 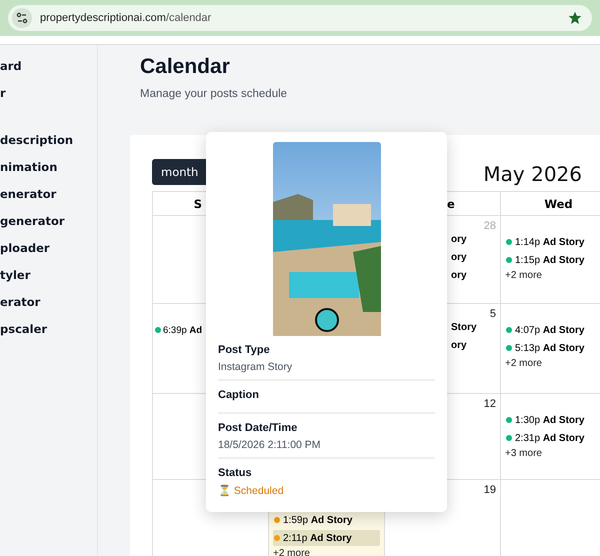 I want to click on weekday-header: S, so click(x=198, y=203).